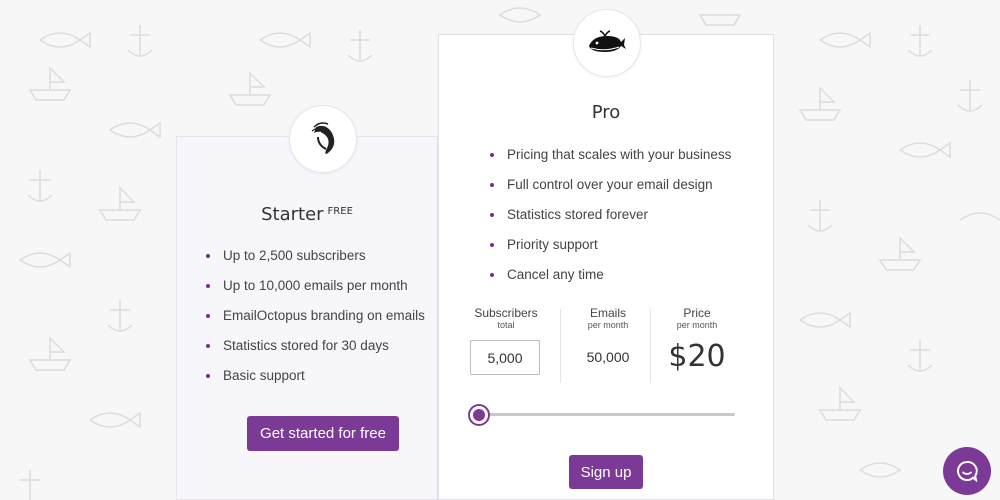  What do you see at coordinates (608, 325) in the screenshot?
I see `emails-sublabel: per month` at bounding box center [608, 325].